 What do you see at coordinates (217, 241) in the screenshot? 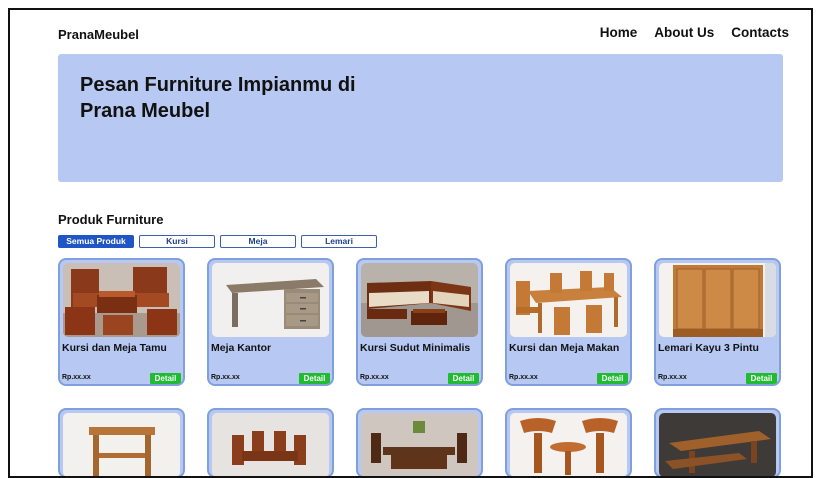
I see `filter-bar: Semua Produk Kursi Meja Lemari` at bounding box center [217, 241].